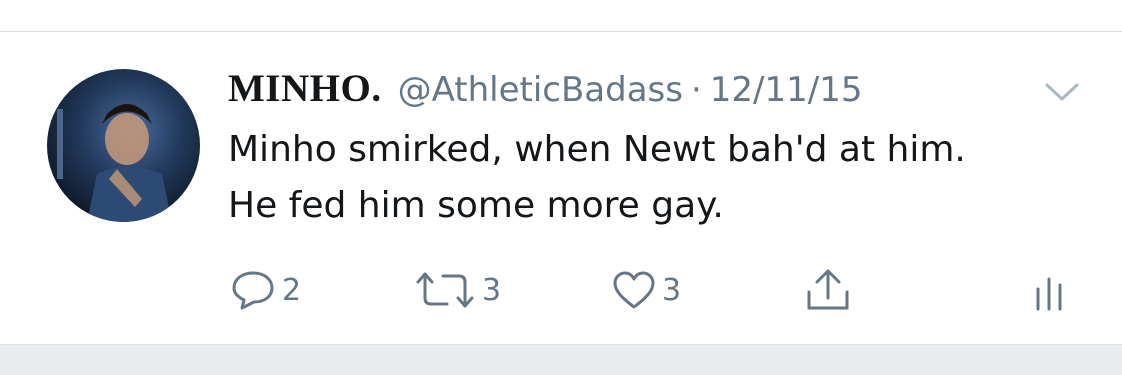  I want to click on like-button: 3, so click(646, 290).